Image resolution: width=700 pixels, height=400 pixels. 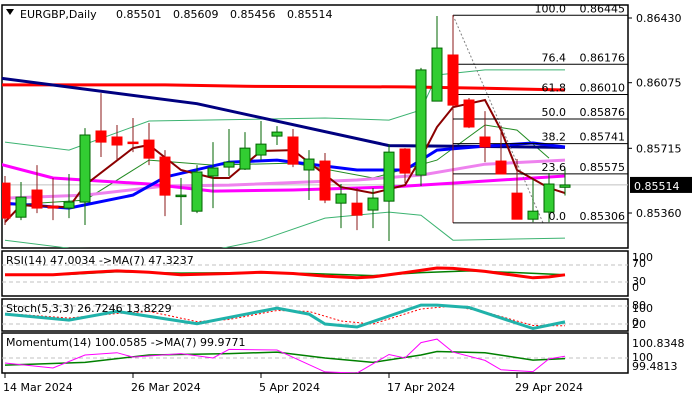 What do you see at coordinates (554, 88) in the screenshot?
I see `fibonacci-level-pct: 61.8` at bounding box center [554, 88].